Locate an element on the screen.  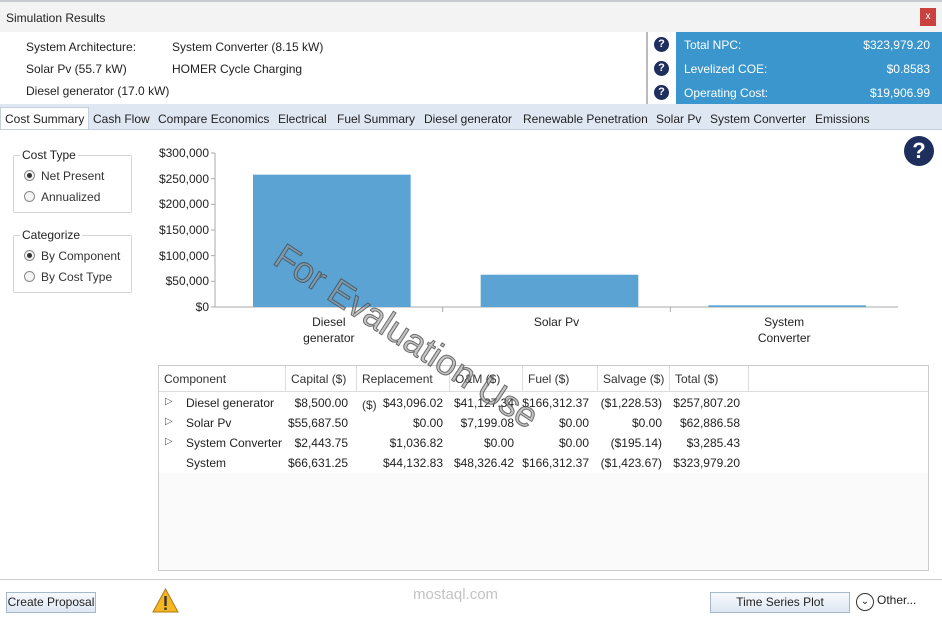
kpi-label: Total NPC: is located at coordinates (713, 45).